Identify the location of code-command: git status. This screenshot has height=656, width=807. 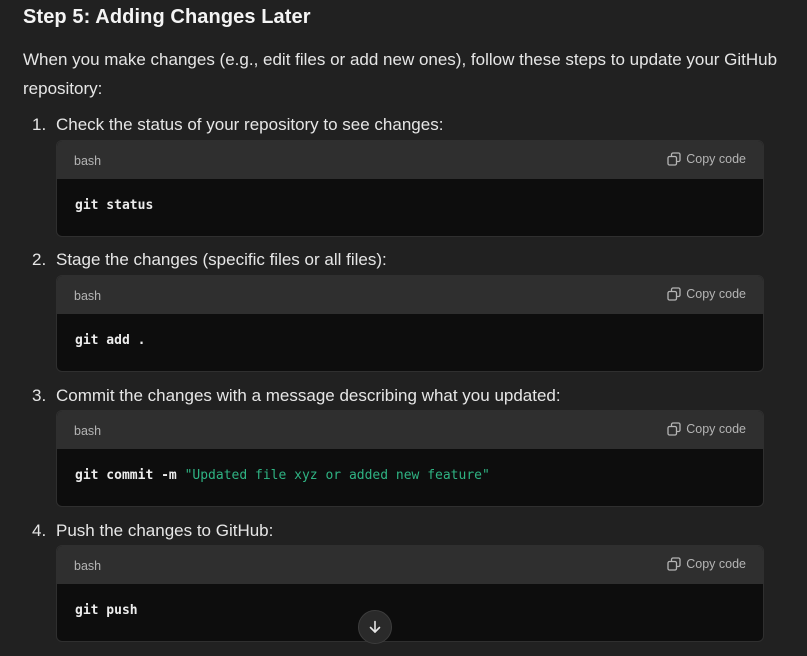
(114, 205).